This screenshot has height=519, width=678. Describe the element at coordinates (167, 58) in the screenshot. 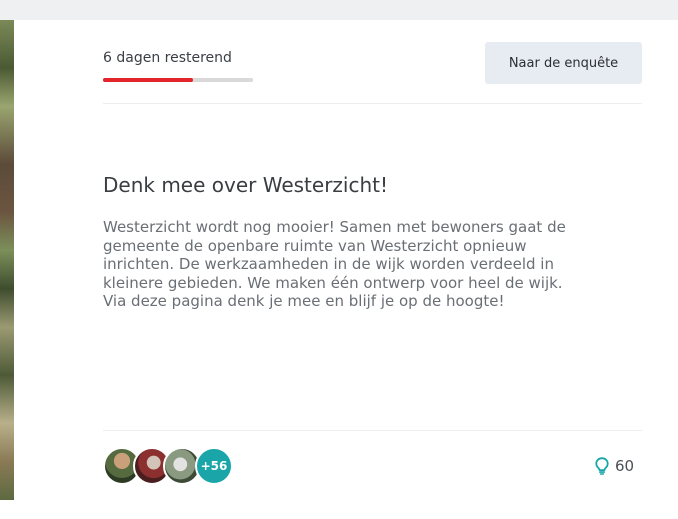

I see `days-left-label: 6 dagen resterend` at that location.